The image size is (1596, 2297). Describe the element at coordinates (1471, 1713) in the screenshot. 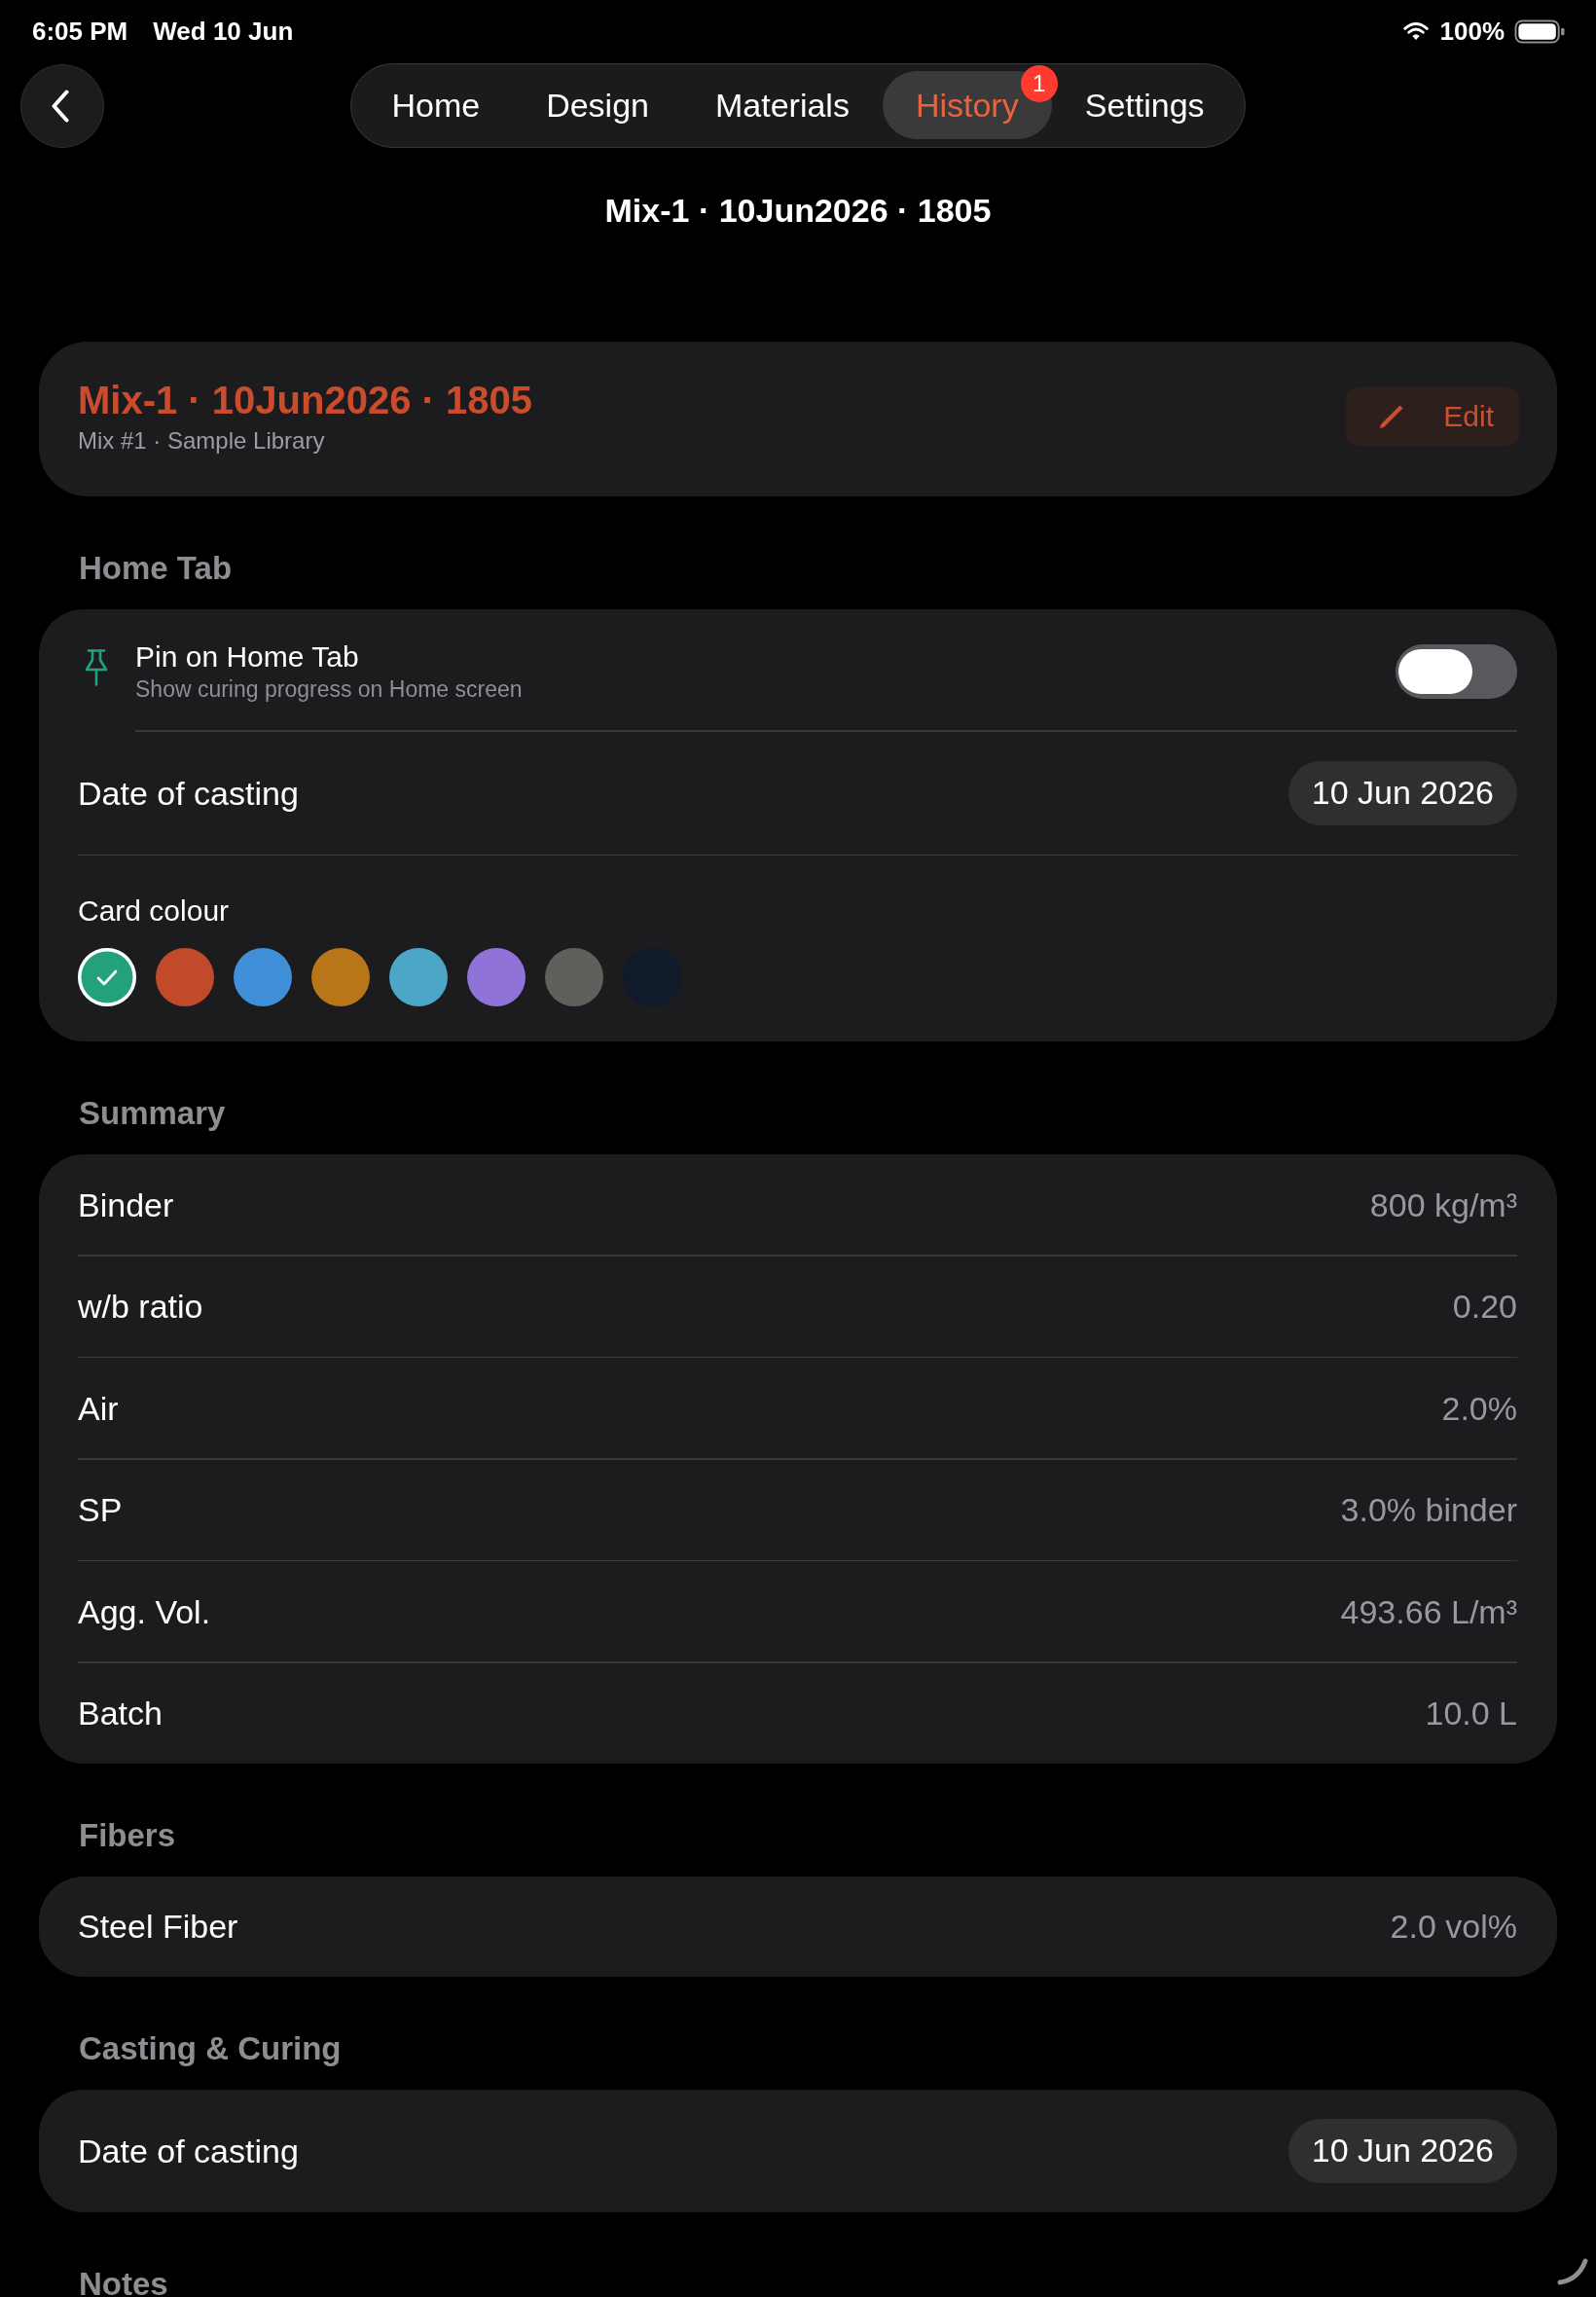

I see `row-value: 10.0 L` at that location.